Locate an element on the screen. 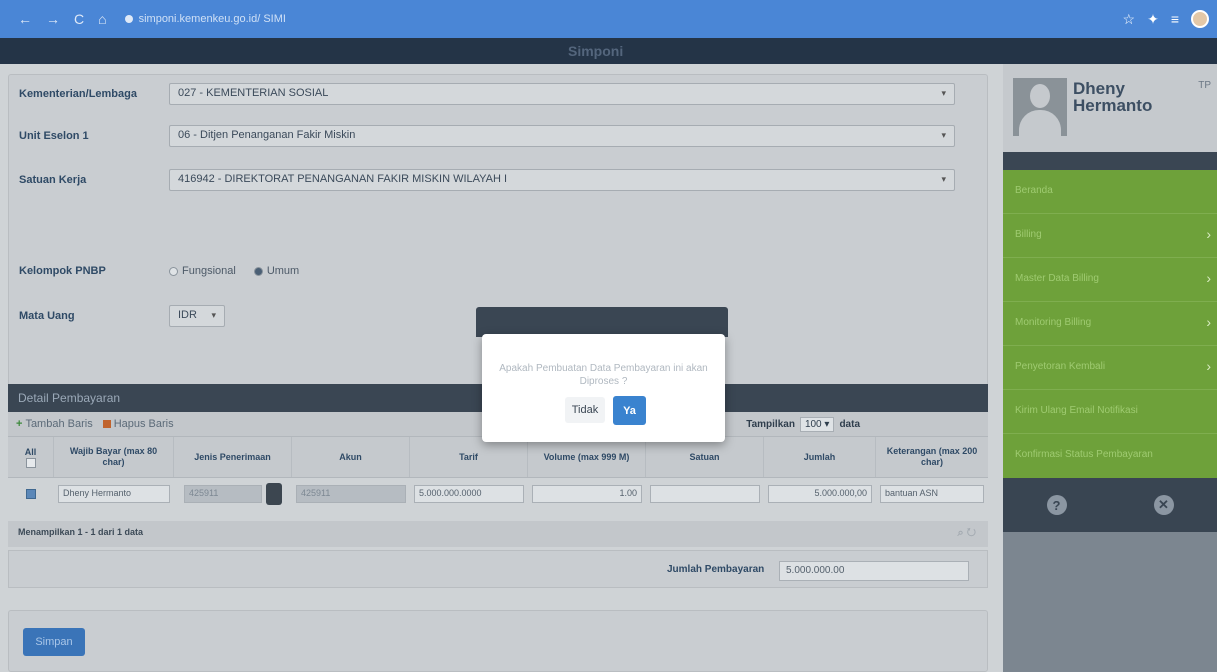 Image resolution: width=1217 pixels, height=672 pixels. volume-cell: 1.00 is located at coordinates (587, 494).